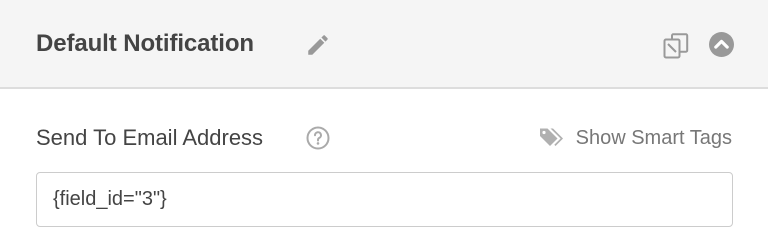 The height and width of the screenshot is (248, 768). Describe the element at coordinates (318, 138) in the screenshot. I see `question-circle-icon` at that location.